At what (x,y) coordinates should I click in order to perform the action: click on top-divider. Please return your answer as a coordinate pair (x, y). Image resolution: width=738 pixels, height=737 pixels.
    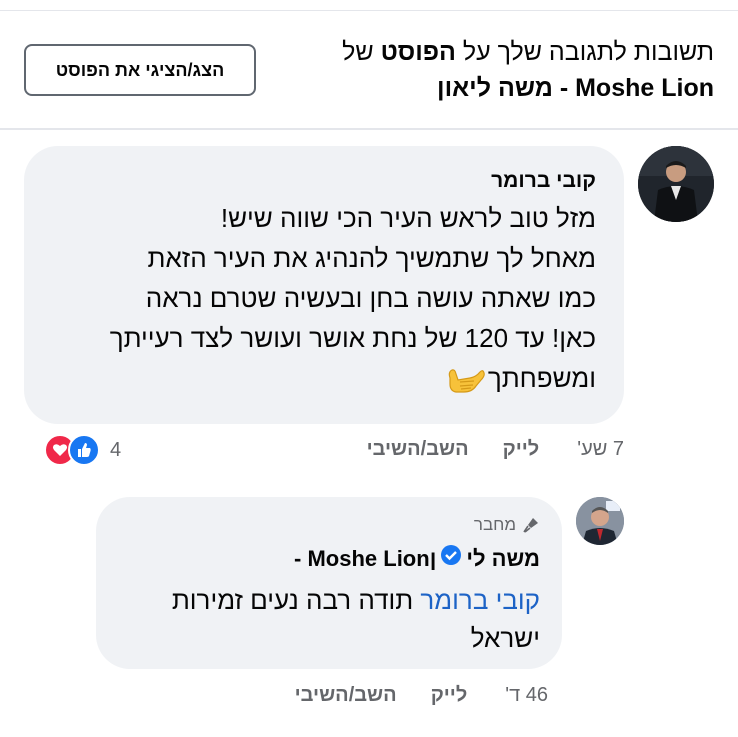
    Looking at the image, I should click on (369, 10).